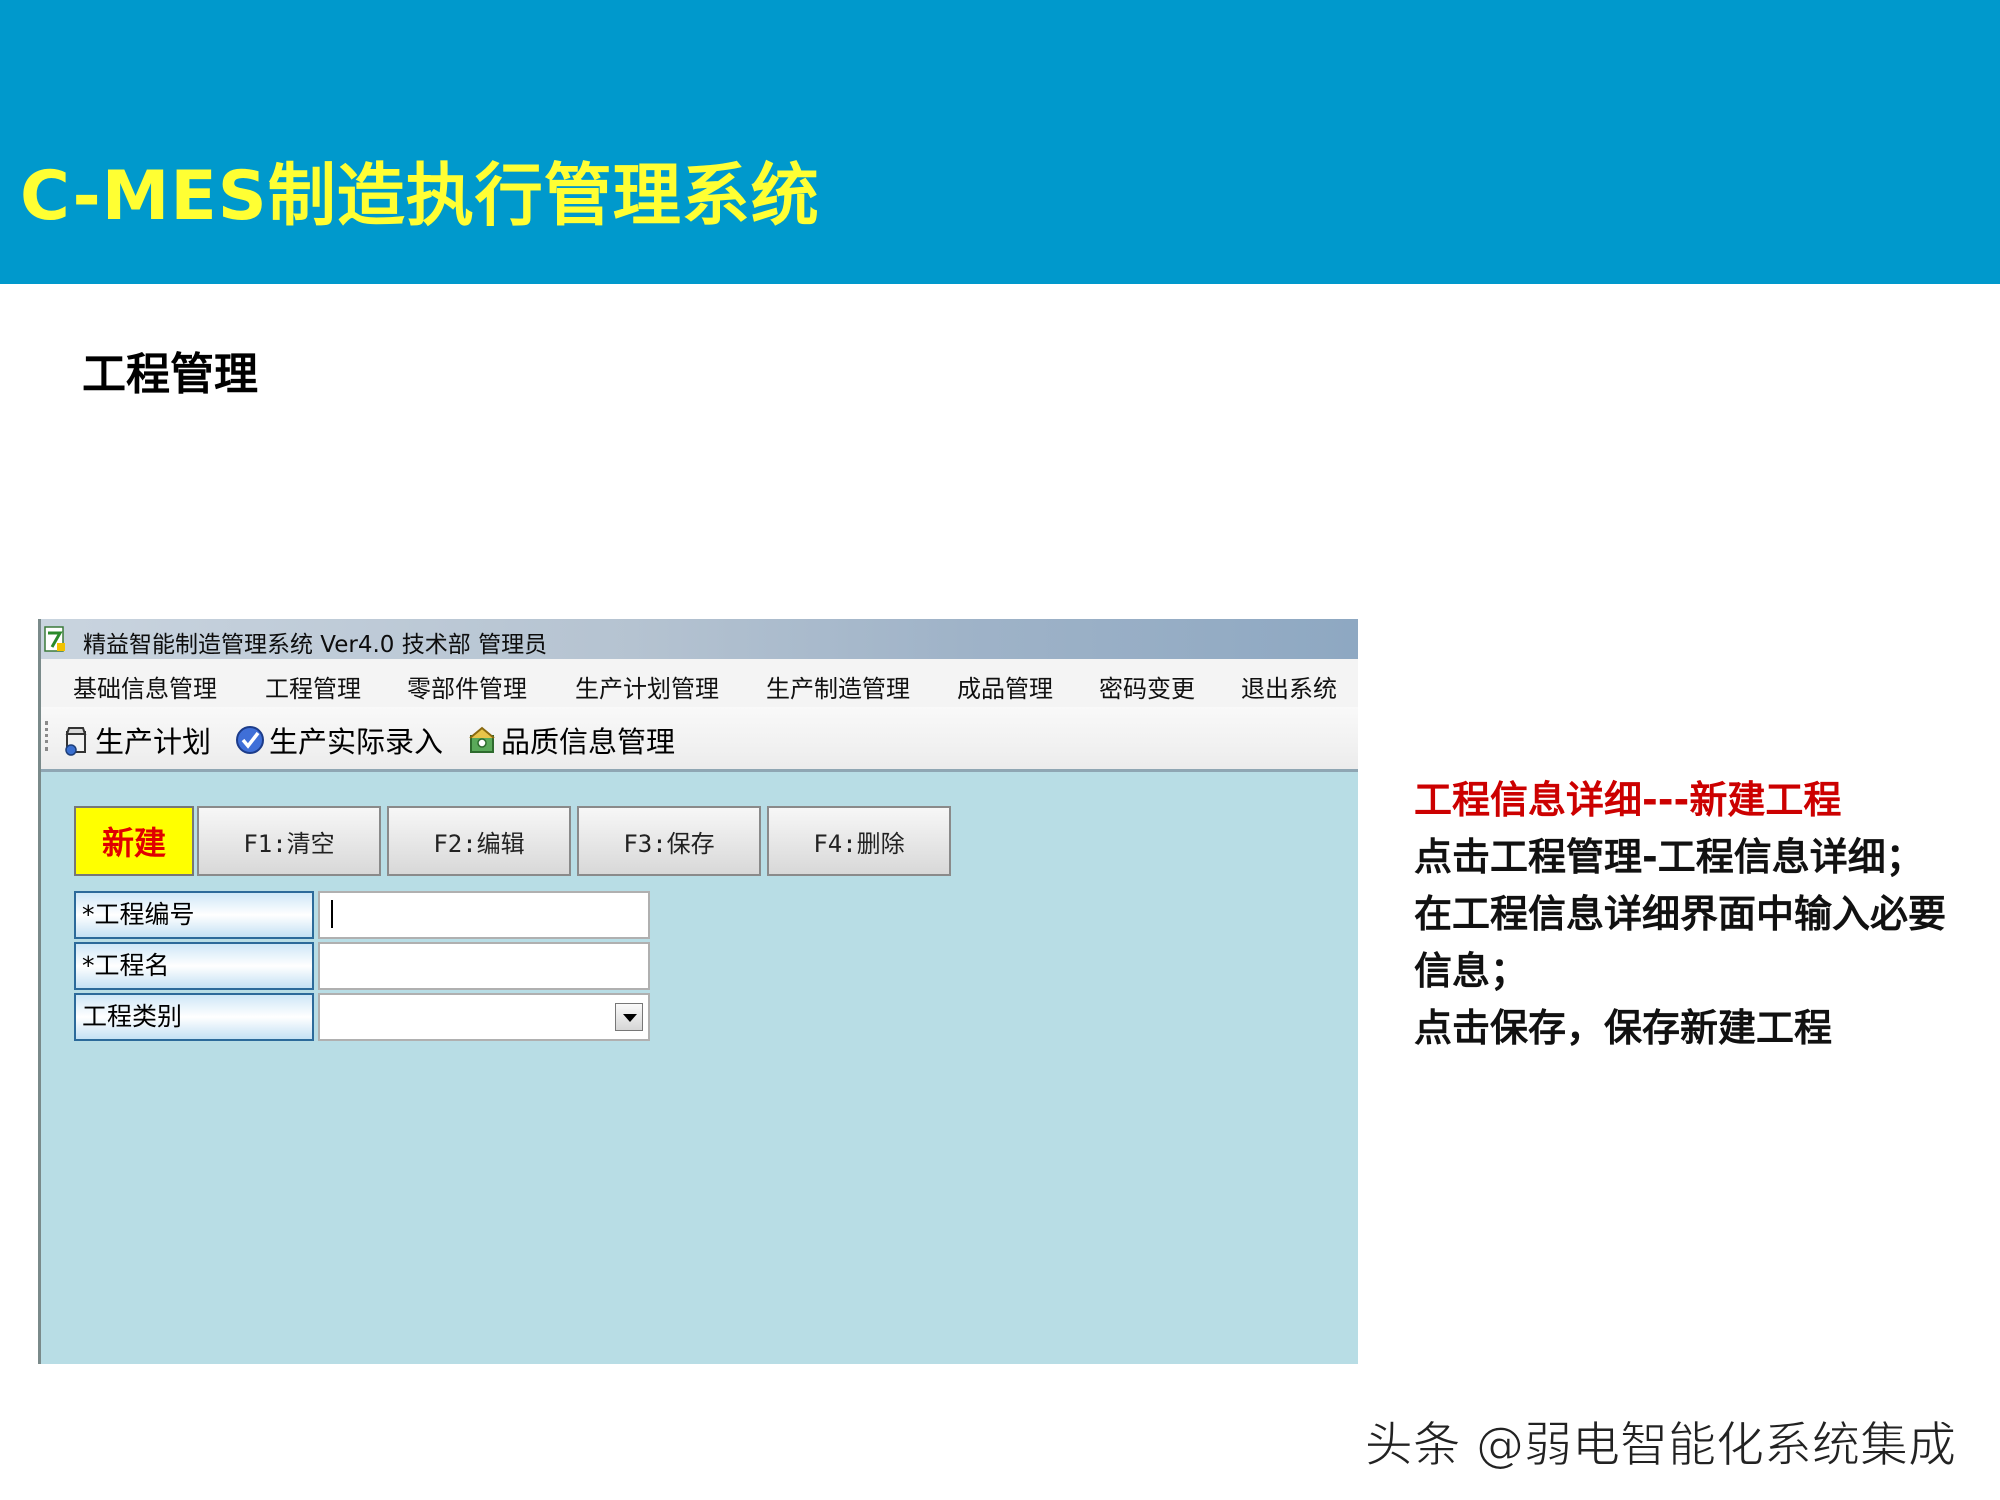 Image resolution: width=2000 pixels, height=1500 pixels. Describe the element at coordinates (467, 686) in the screenshot. I see `menu-parts-management: 零部件管理` at that location.